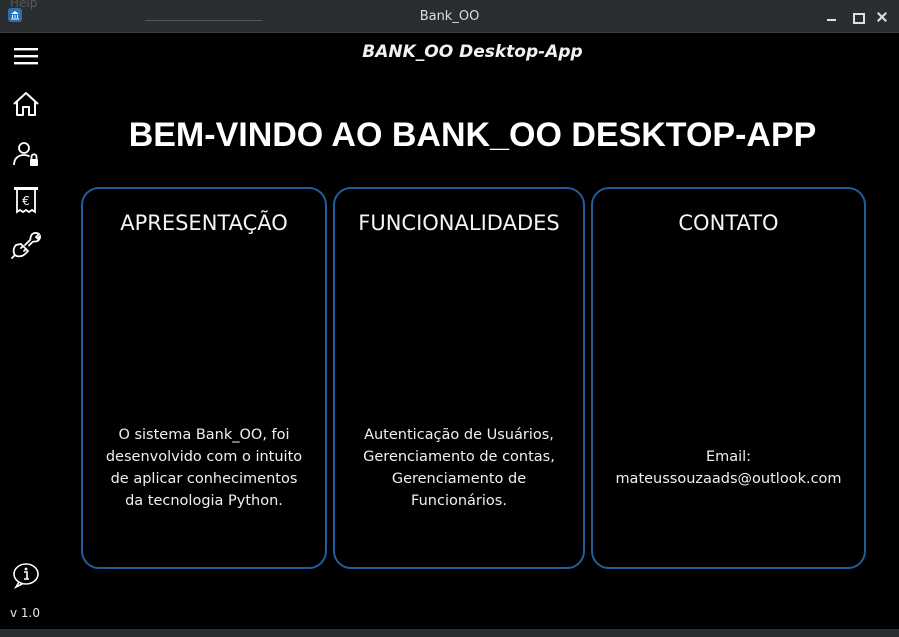  What do you see at coordinates (882, 17) in the screenshot?
I see `close-button` at bounding box center [882, 17].